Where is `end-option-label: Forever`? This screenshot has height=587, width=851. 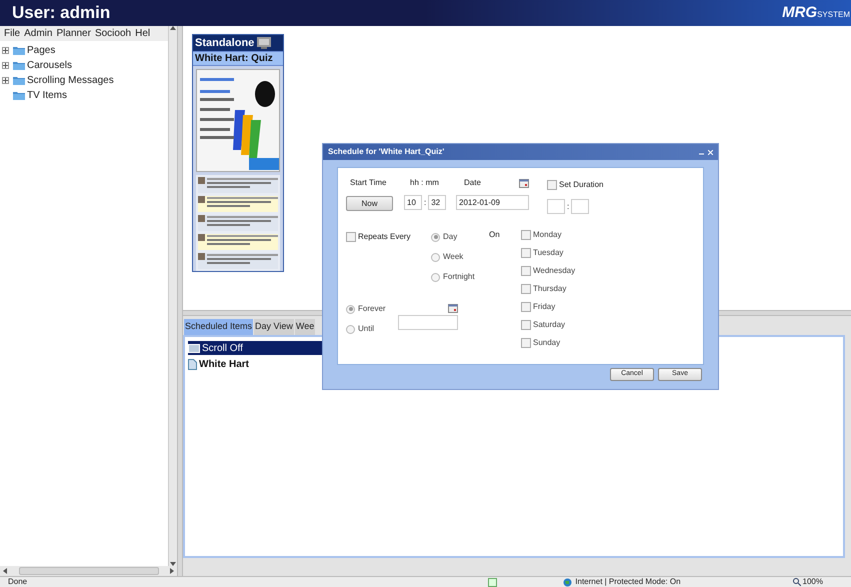 end-option-label: Forever is located at coordinates (372, 309).